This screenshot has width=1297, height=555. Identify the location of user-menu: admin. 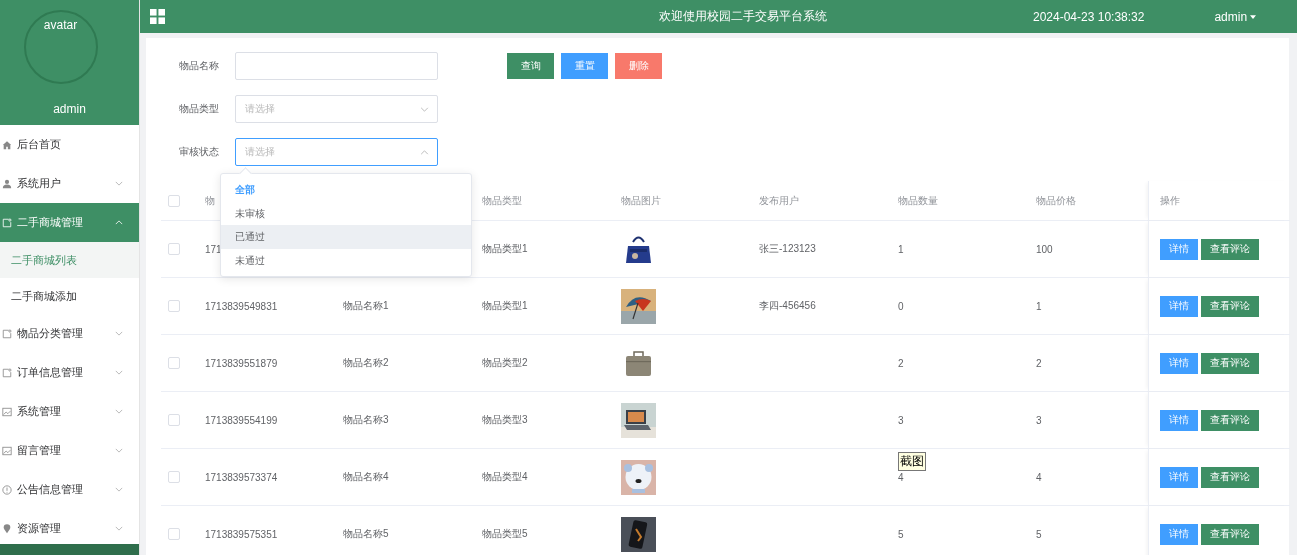
(1235, 16).